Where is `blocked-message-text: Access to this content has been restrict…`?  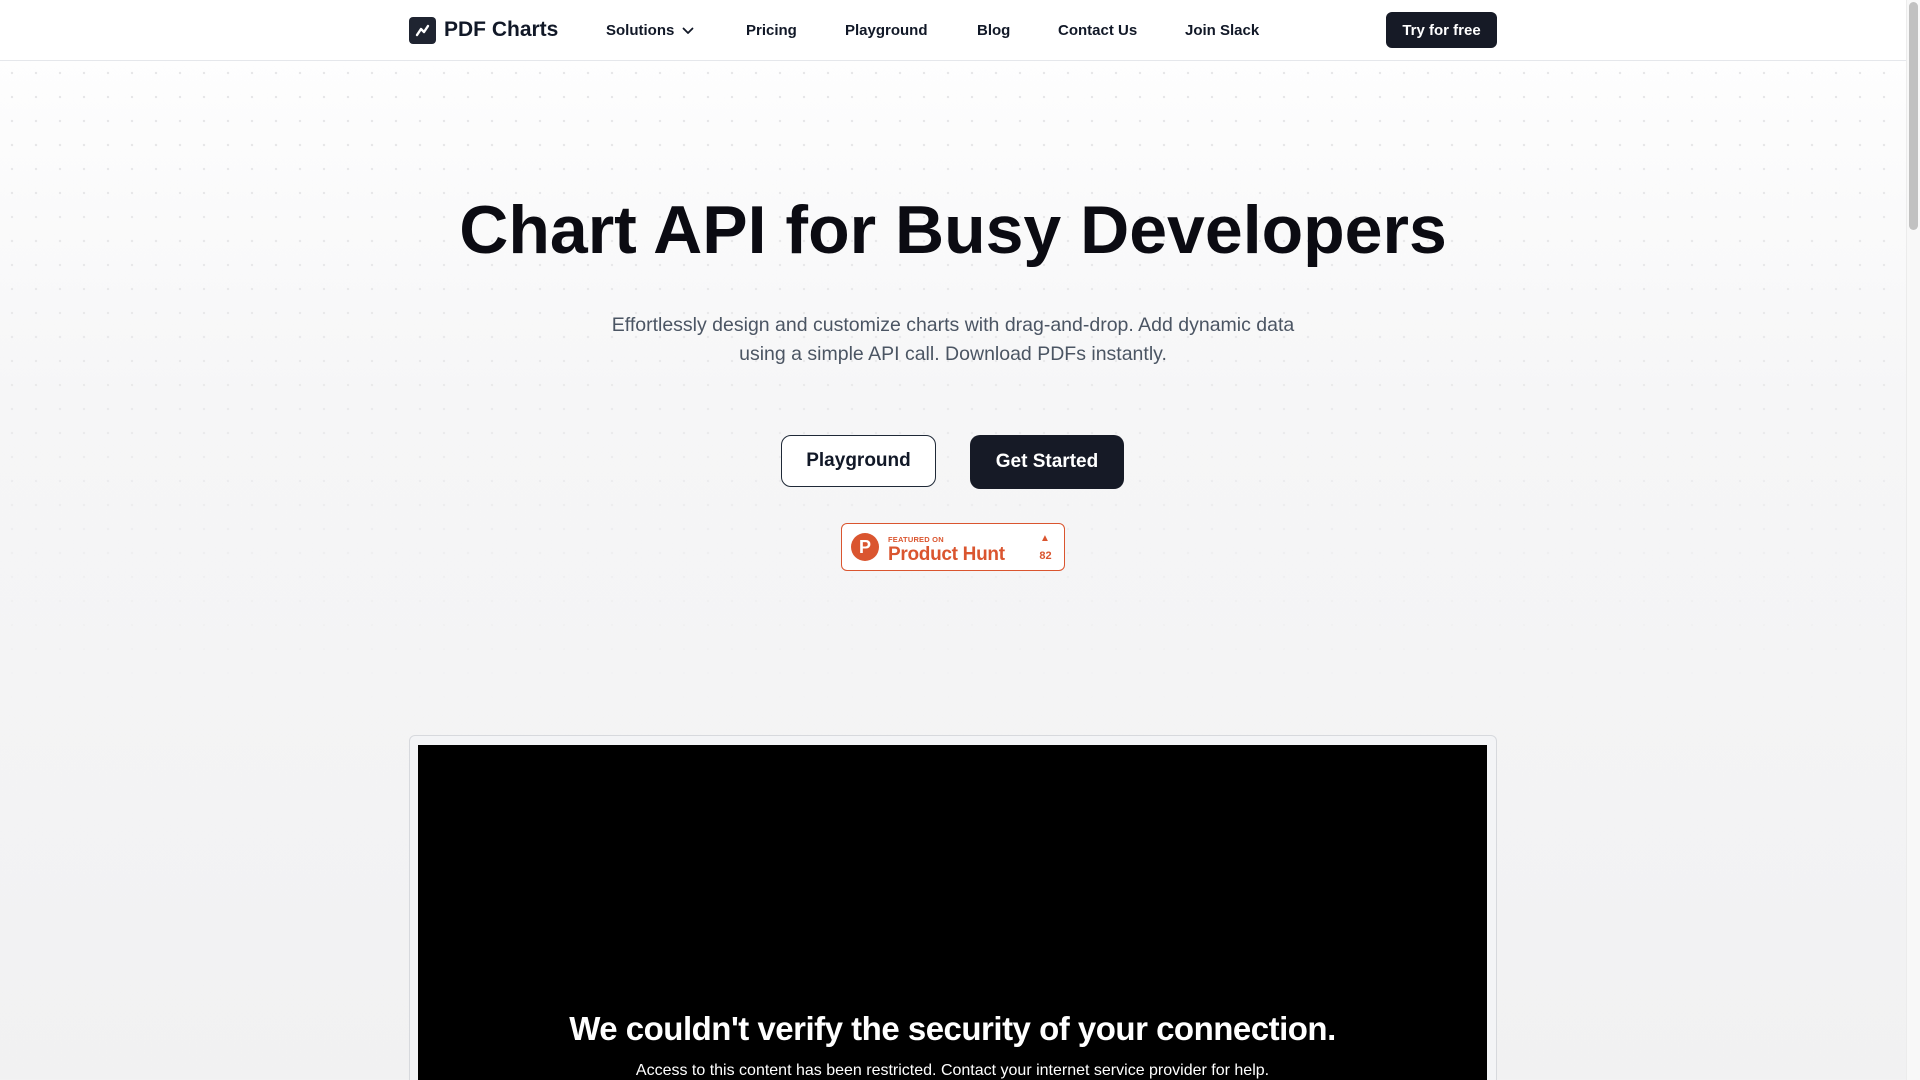
blocked-message-text: Access to this content has been restrict… is located at coordinates (952, 1070).